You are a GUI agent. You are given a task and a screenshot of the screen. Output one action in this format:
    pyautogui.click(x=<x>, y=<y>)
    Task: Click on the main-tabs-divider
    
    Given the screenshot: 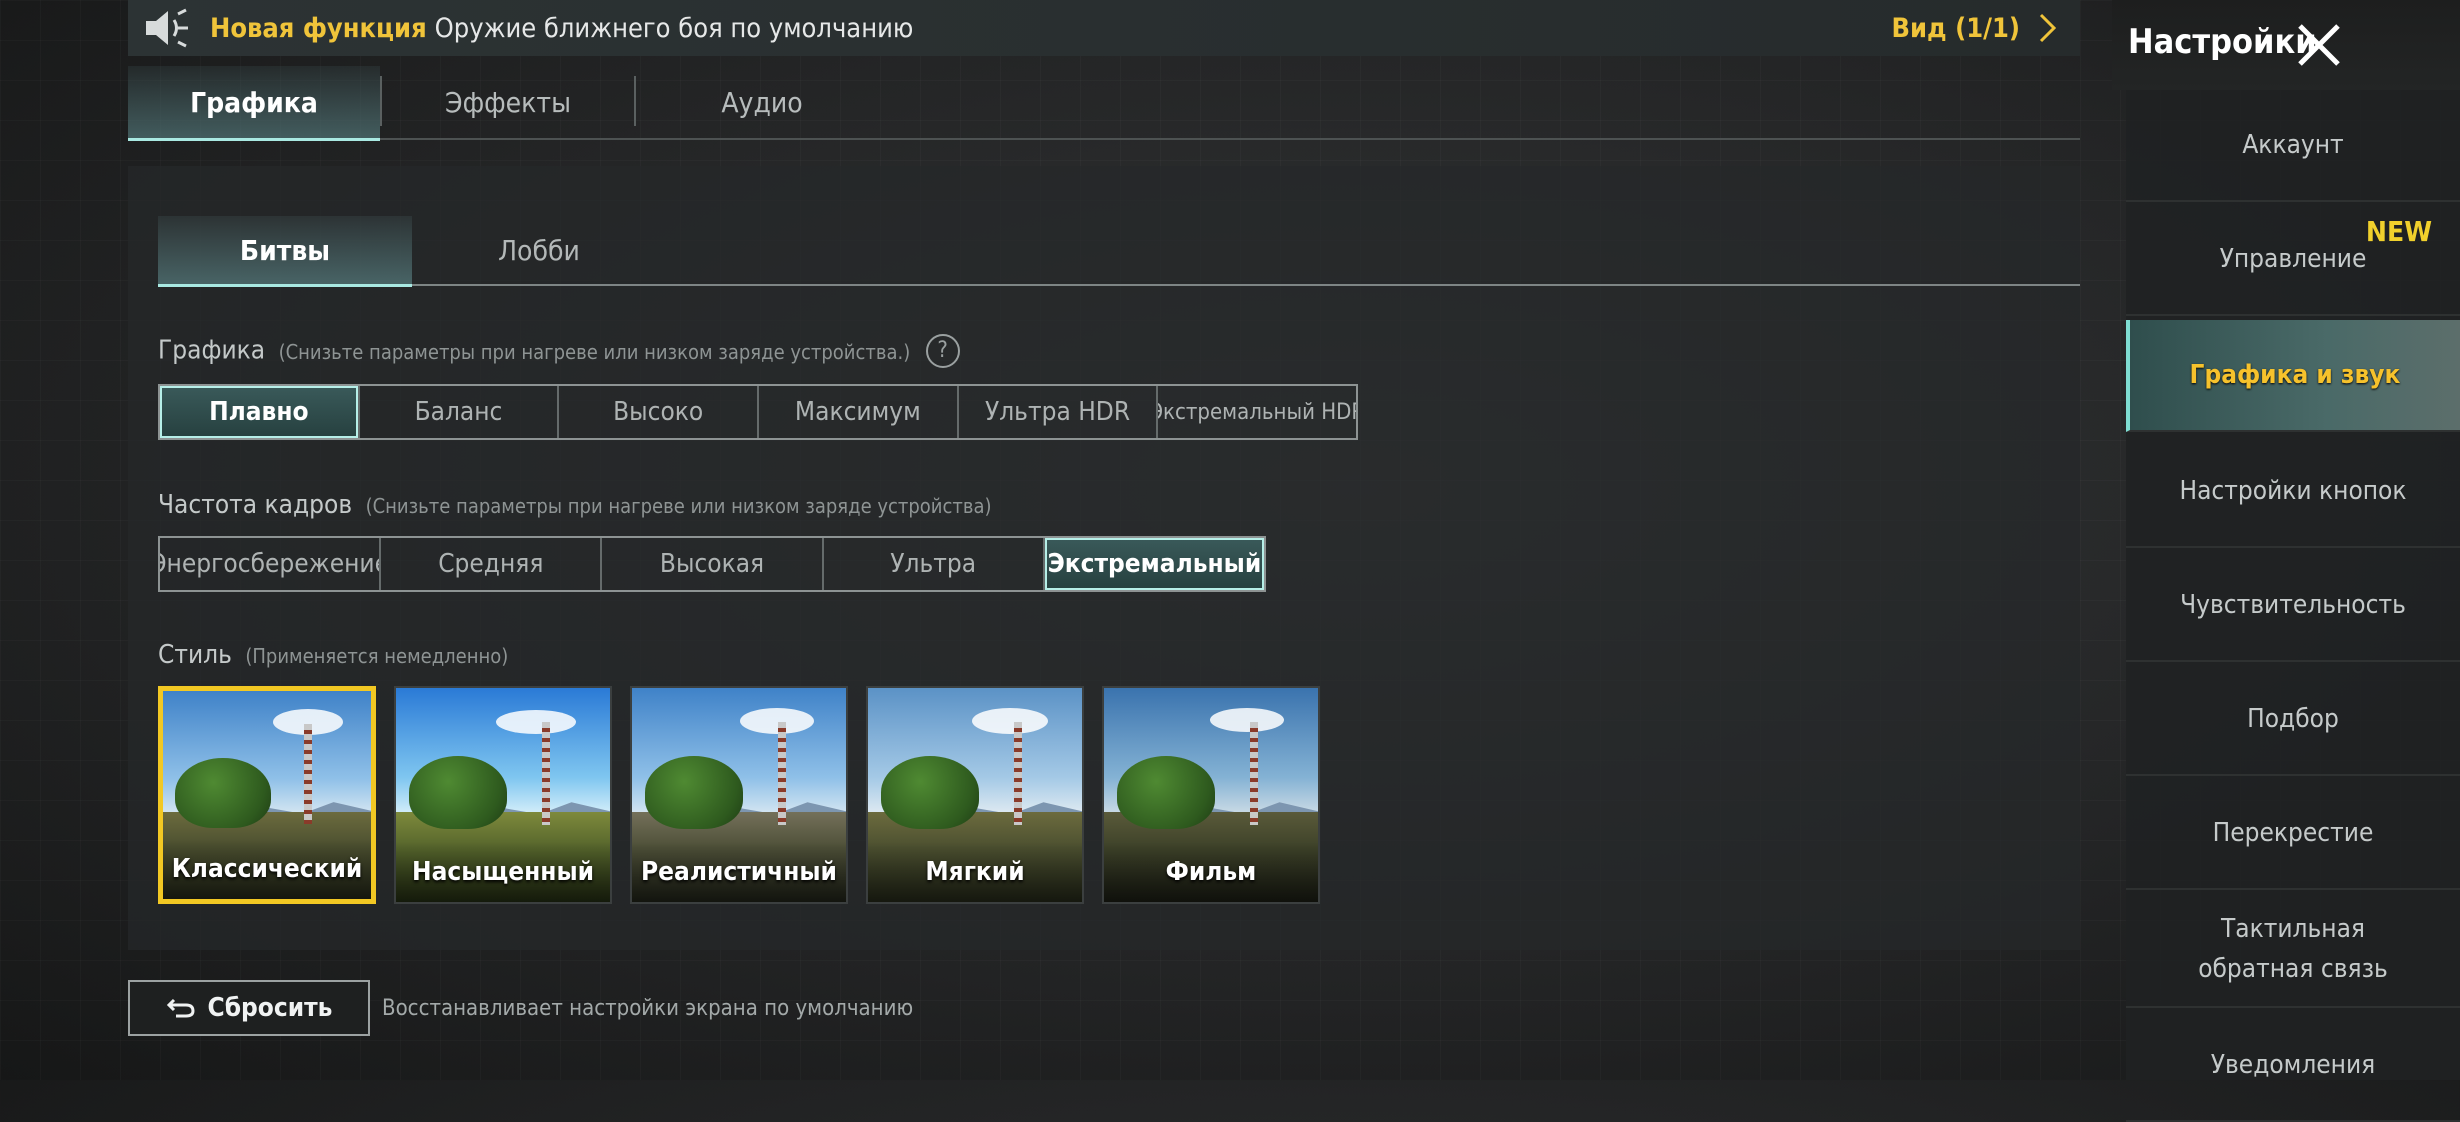 What is the action you would take?
    pyautogui.click(x=1104, y=139)
    